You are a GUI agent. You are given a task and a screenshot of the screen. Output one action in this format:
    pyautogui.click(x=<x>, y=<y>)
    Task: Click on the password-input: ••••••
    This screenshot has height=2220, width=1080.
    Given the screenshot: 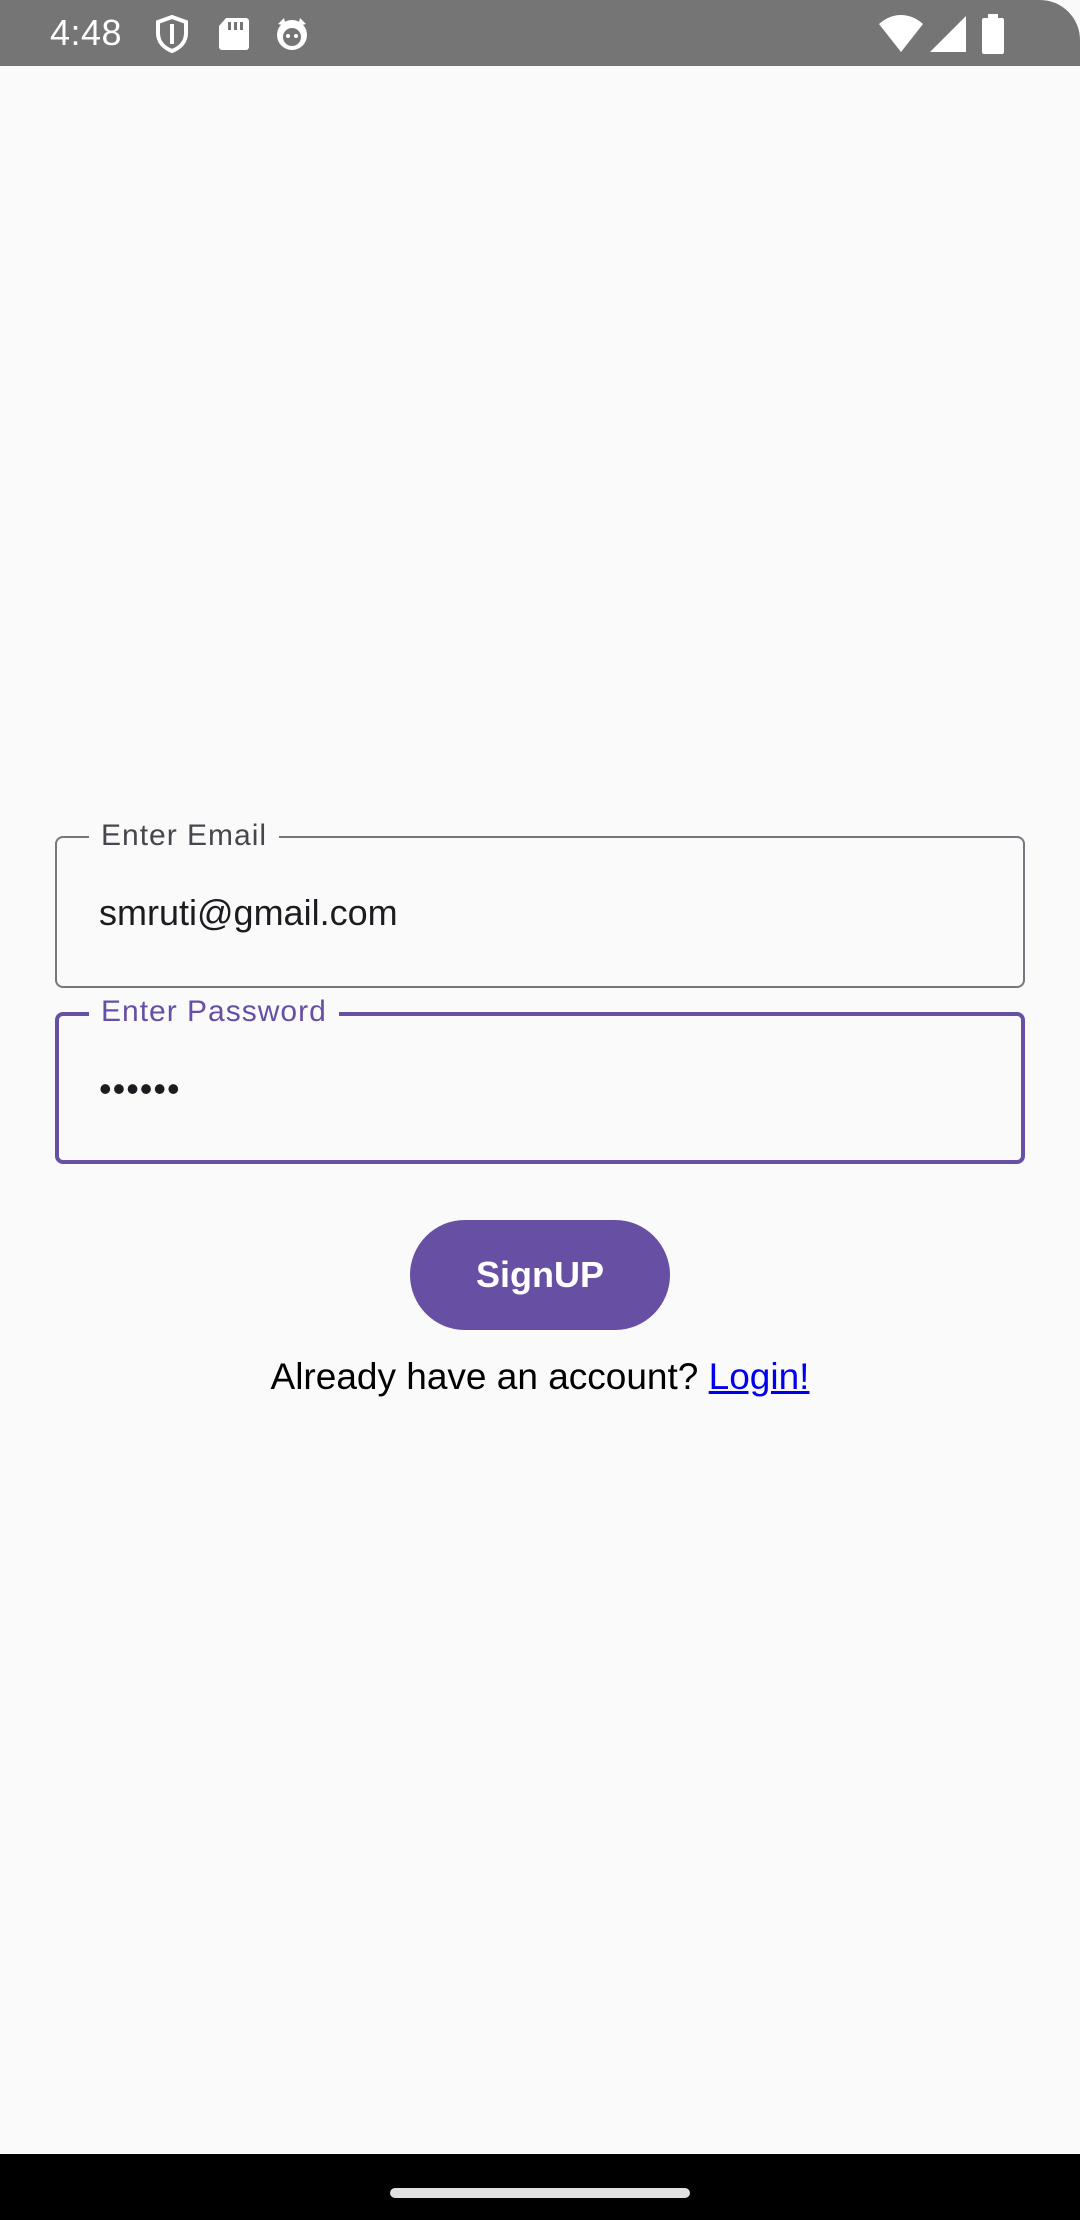 What is the action you would take?
    pyautogui.click(x=140, y=1089)
    